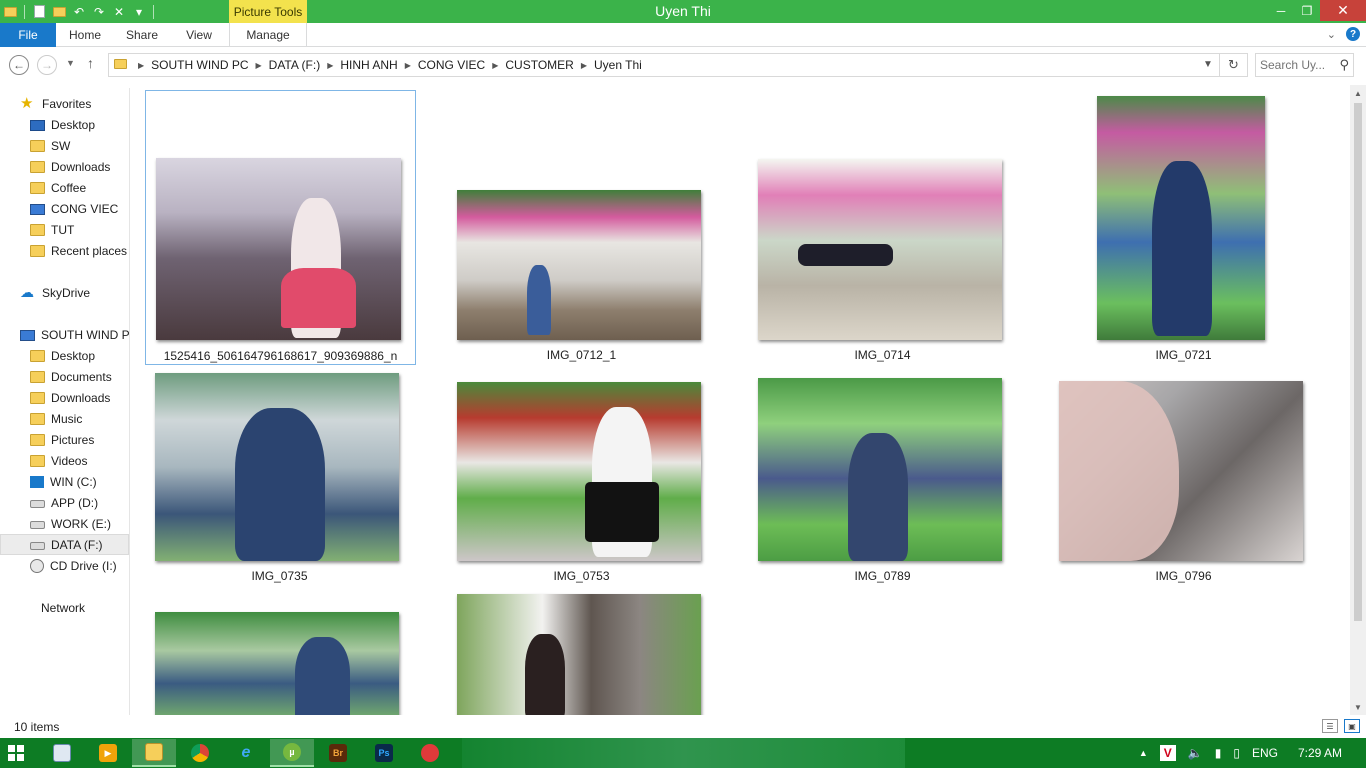 The width and height of the screenshot is (1366, 768). What do you see at coordinates (108, 753) in the screenshot?
I see `taskbar-app-media: ▶` at bounding box center [108, 753].